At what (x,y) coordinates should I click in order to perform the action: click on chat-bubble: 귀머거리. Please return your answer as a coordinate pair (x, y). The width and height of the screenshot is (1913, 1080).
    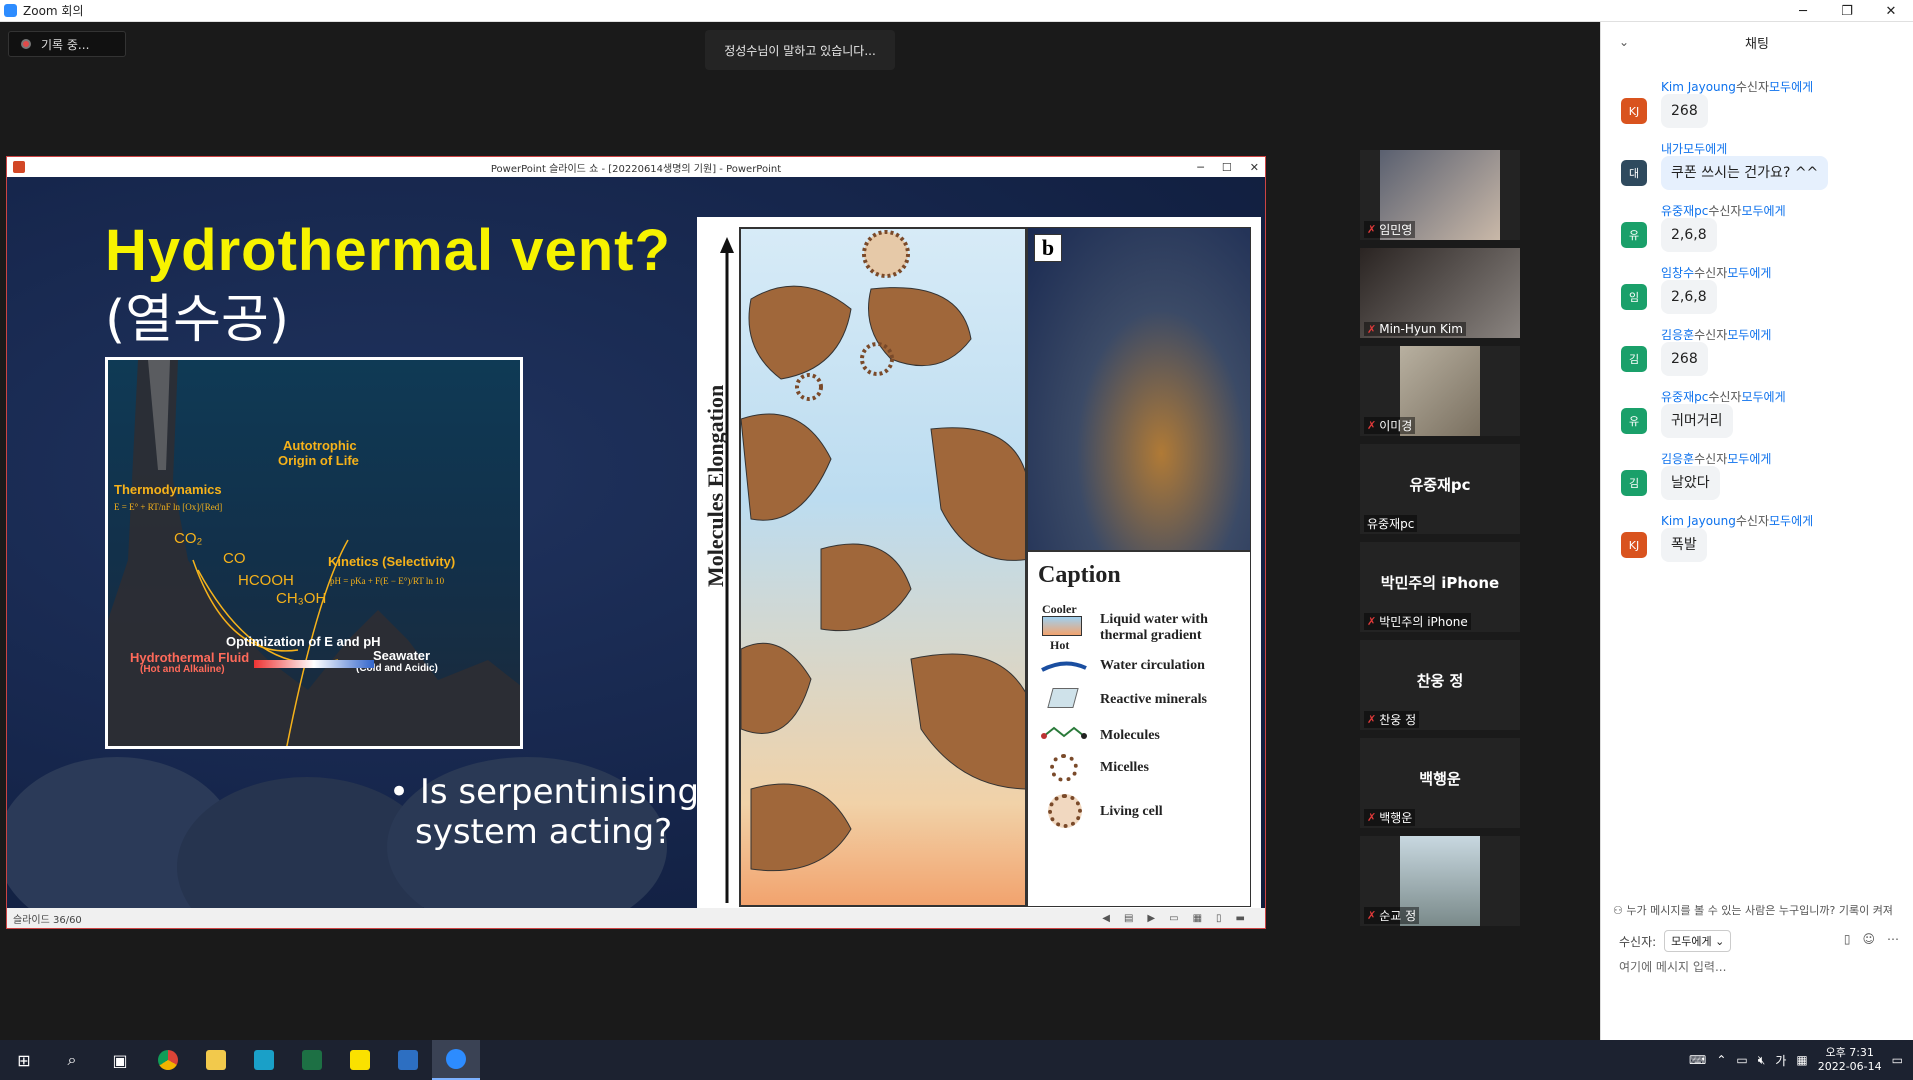
    Looking at the image, I should click on (1697, 421).